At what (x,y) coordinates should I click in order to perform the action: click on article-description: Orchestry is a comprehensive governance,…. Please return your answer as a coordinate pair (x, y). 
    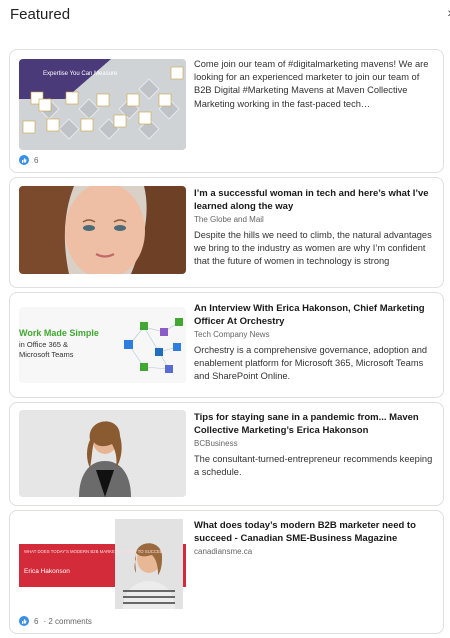
    Looking at the image, I should click on (311, 363).